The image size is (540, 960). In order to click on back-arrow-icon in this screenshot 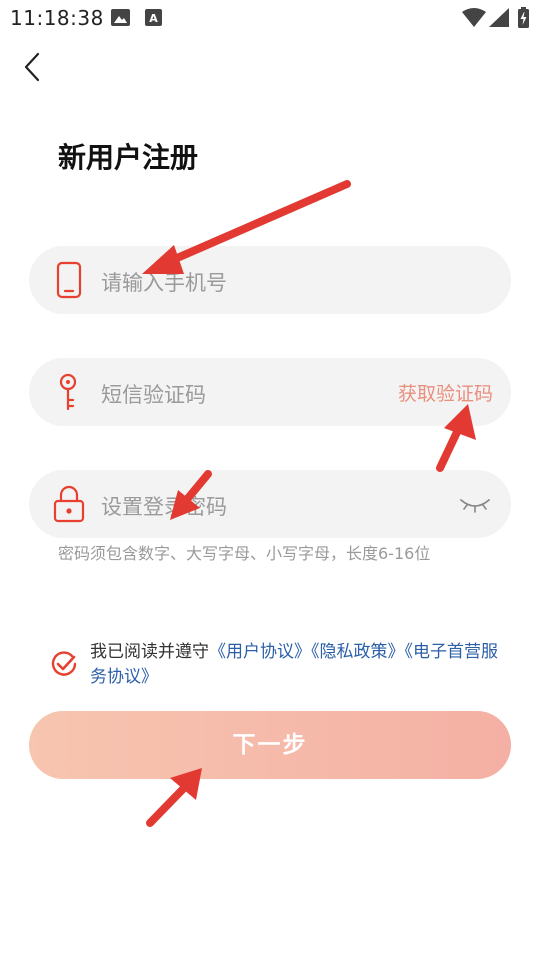, I will do `click(33, 67)`.